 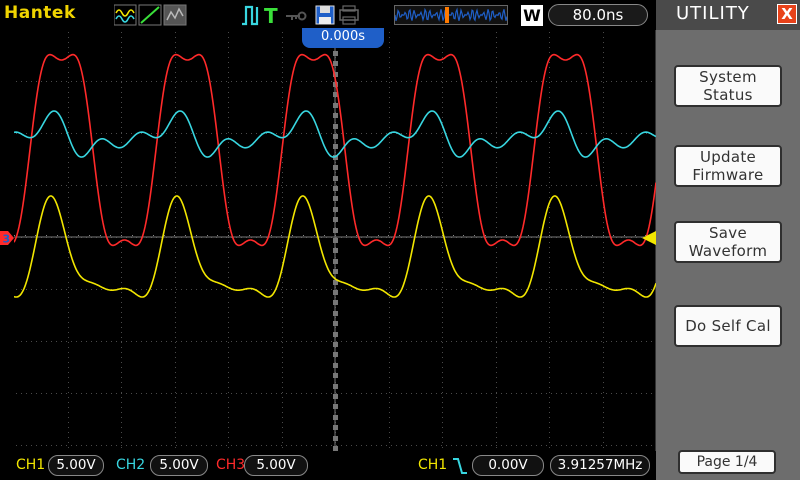 What do you see at coordinates (179, 465) in the screenshot?
I see `ch2-scale: 5.00V` at bounding box center [179, 465].